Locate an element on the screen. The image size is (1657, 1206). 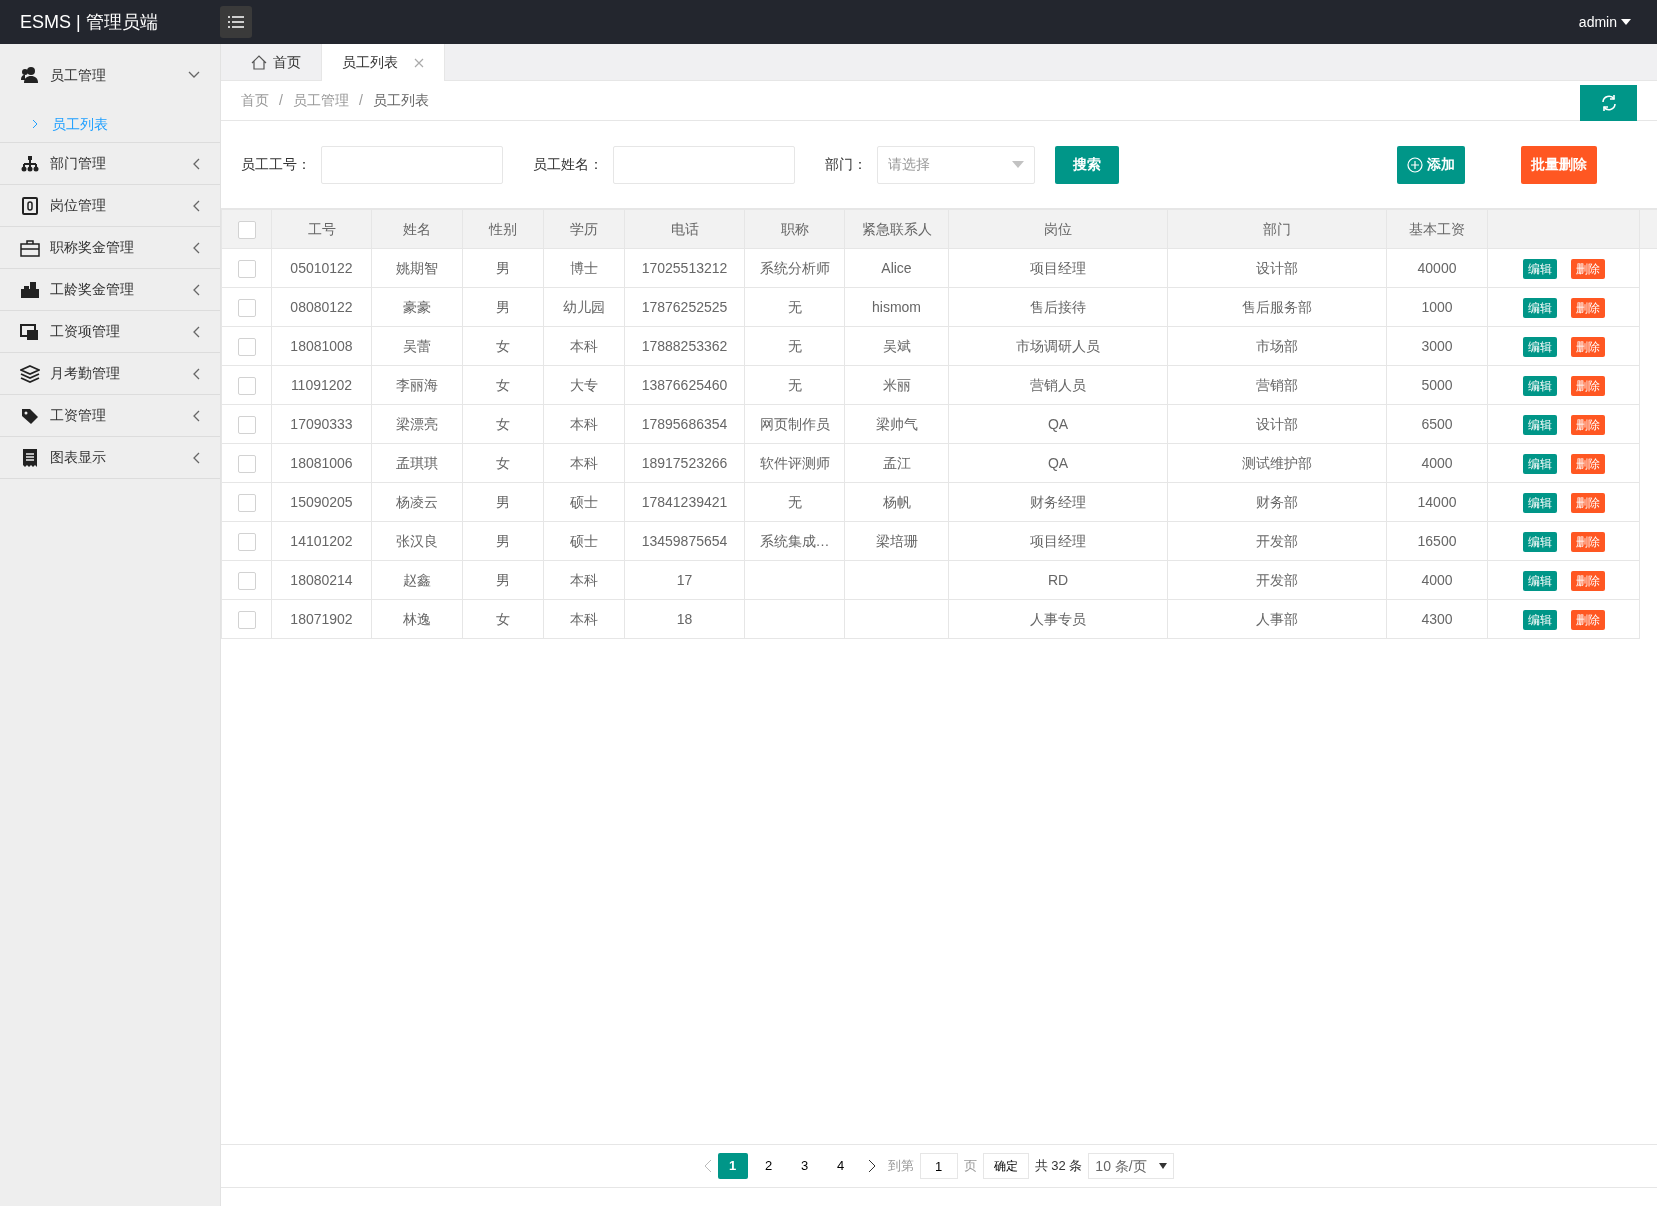
refresh-button is located at coordinates (1608, 103).